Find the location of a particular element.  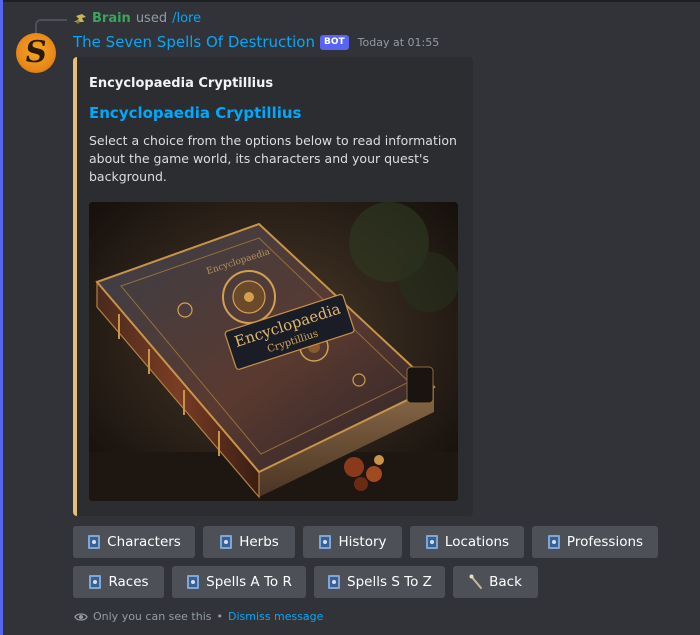

spells-a-to-r-button: Spells A To R is located at coordinates (239, 582).